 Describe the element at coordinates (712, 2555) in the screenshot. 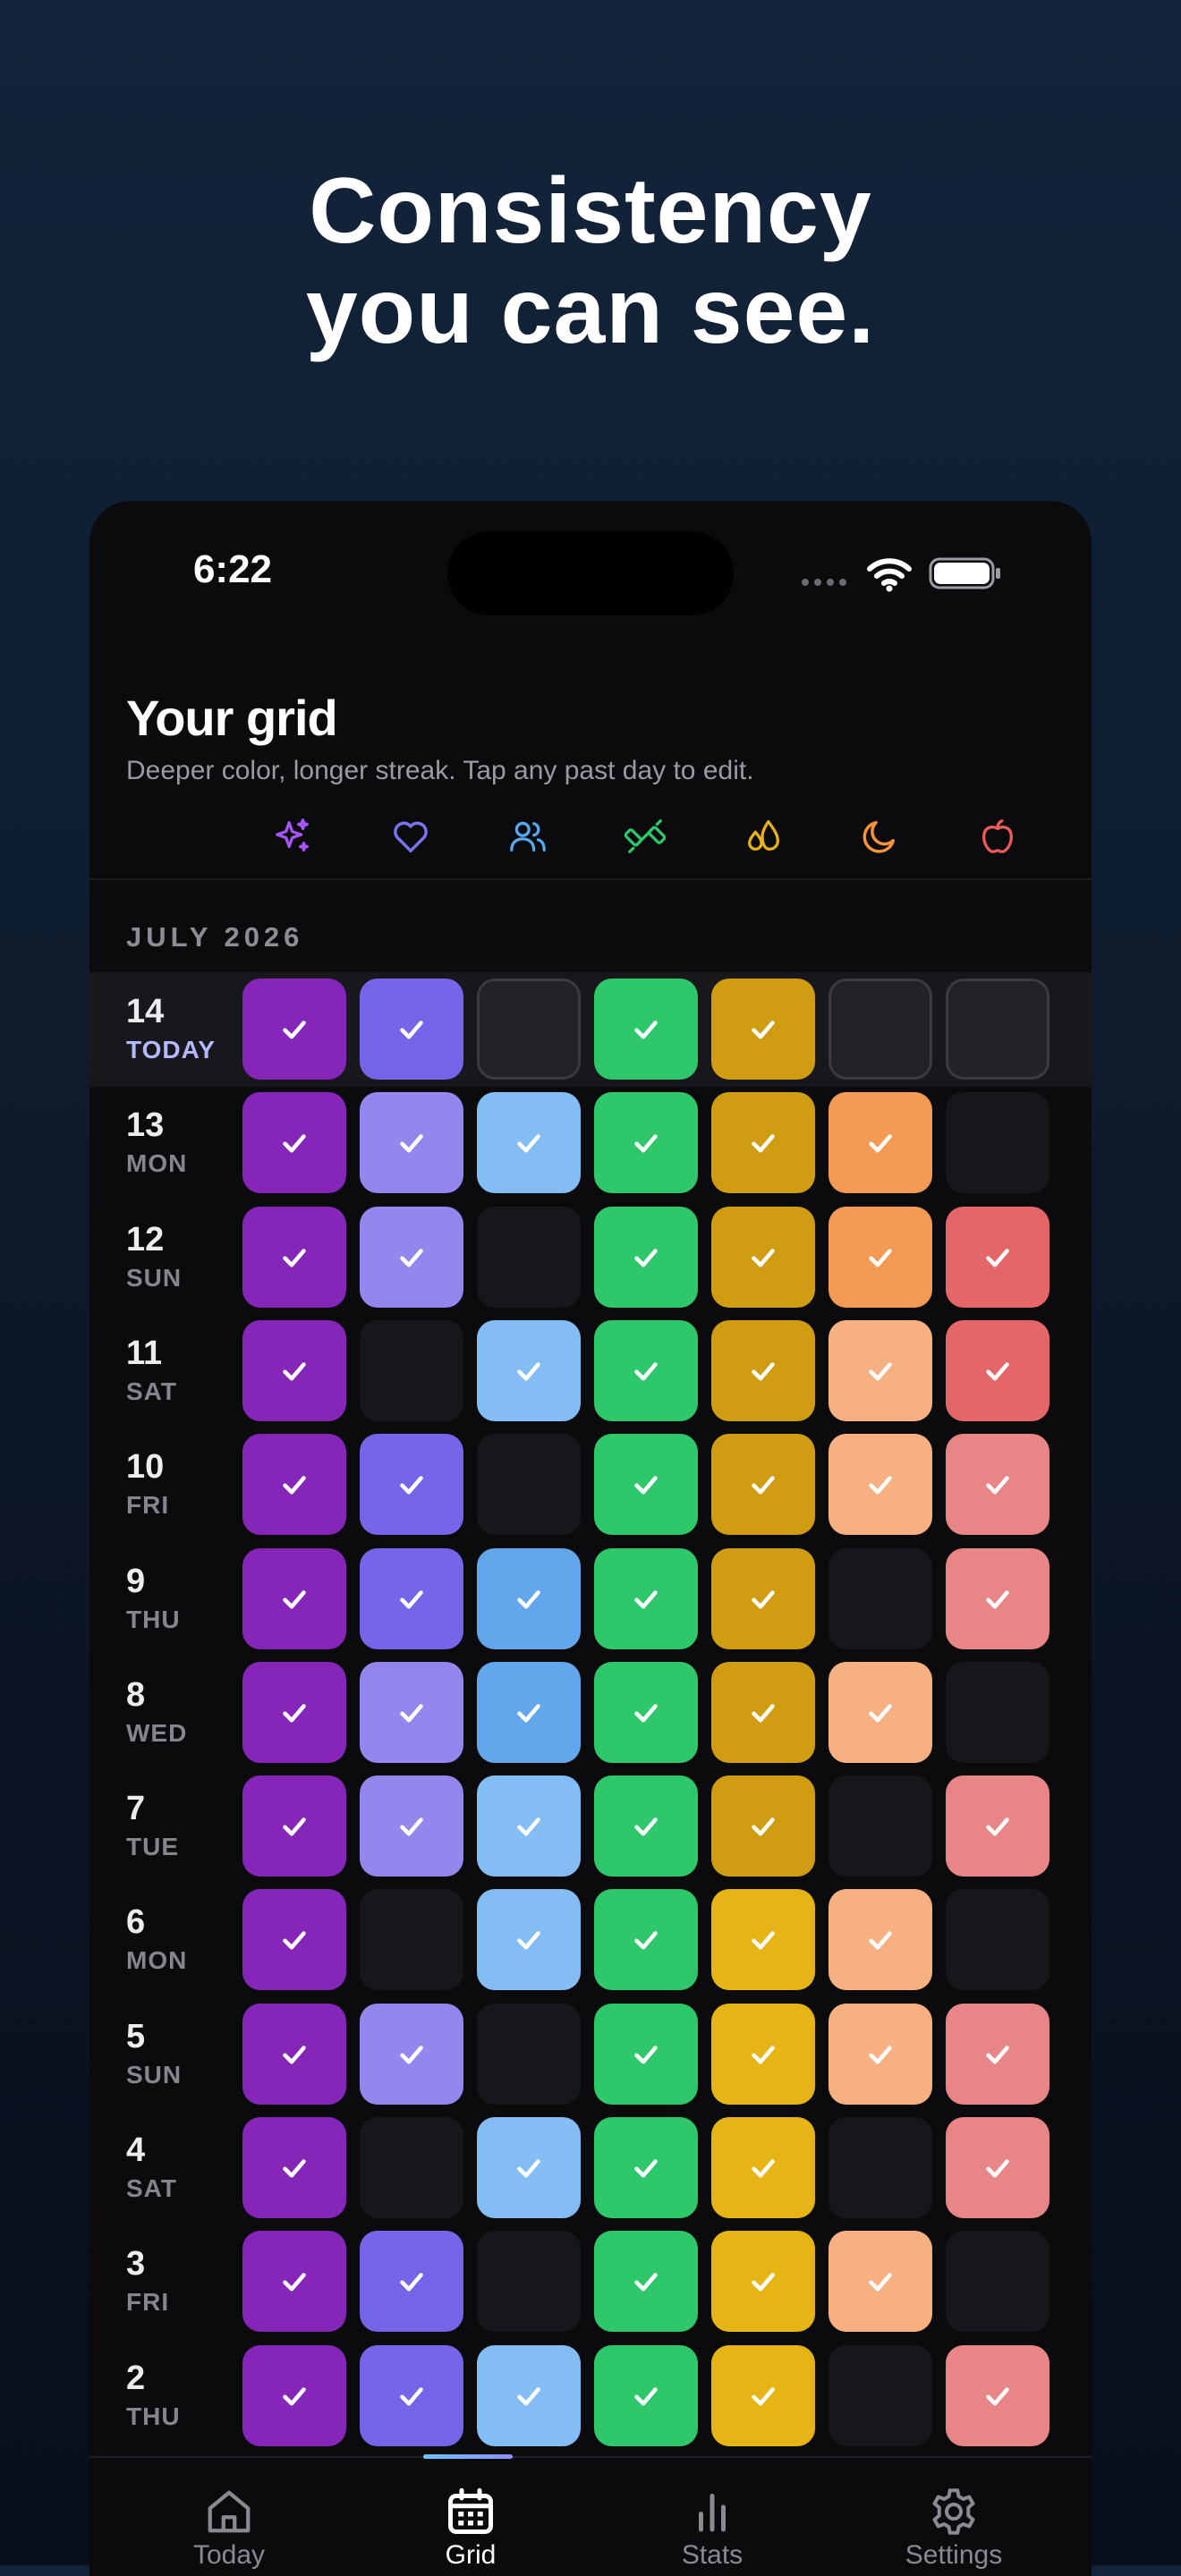

I see `tab-stats: Stats` at that location.